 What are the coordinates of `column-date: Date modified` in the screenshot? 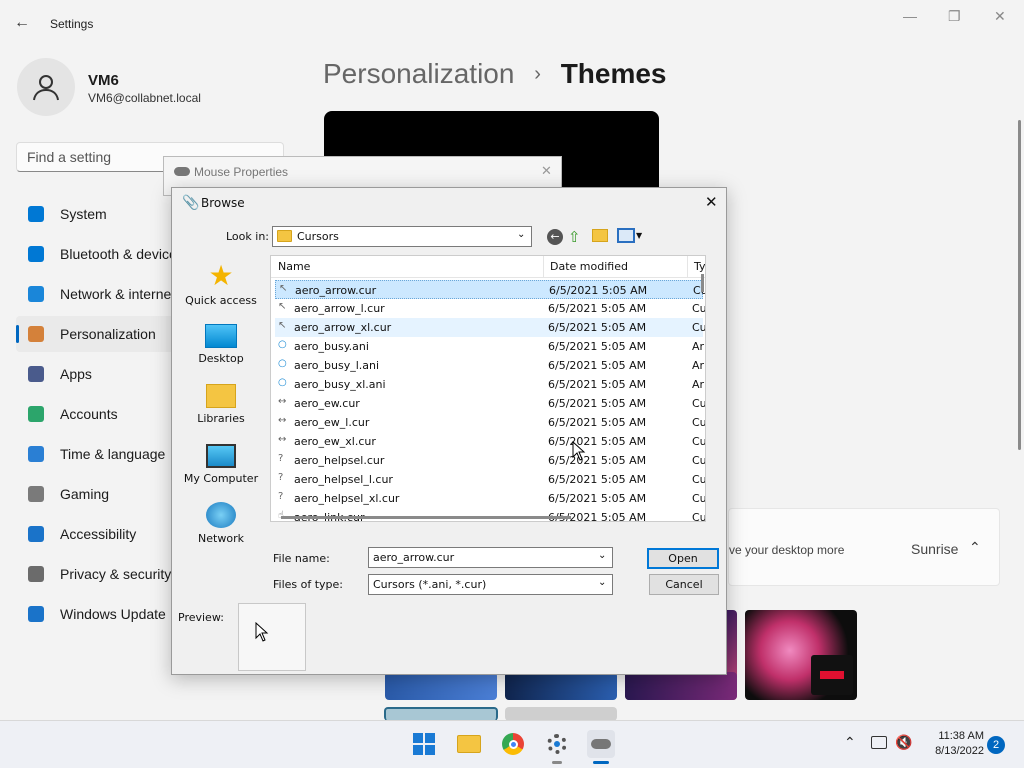 It's located at (589, 266).